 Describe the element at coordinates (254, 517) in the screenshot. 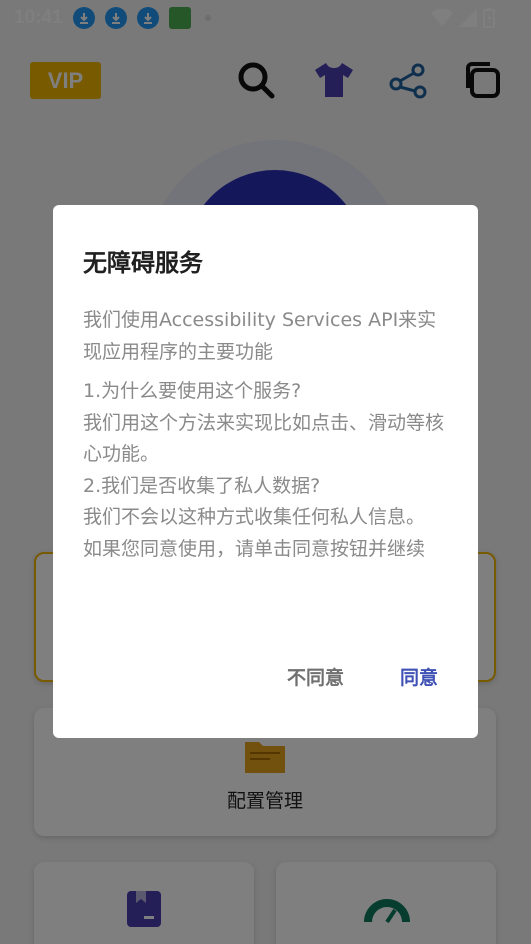

I see `dialog-answer-2: 我们不会以这种方式收集任何私人信息。` at that location.